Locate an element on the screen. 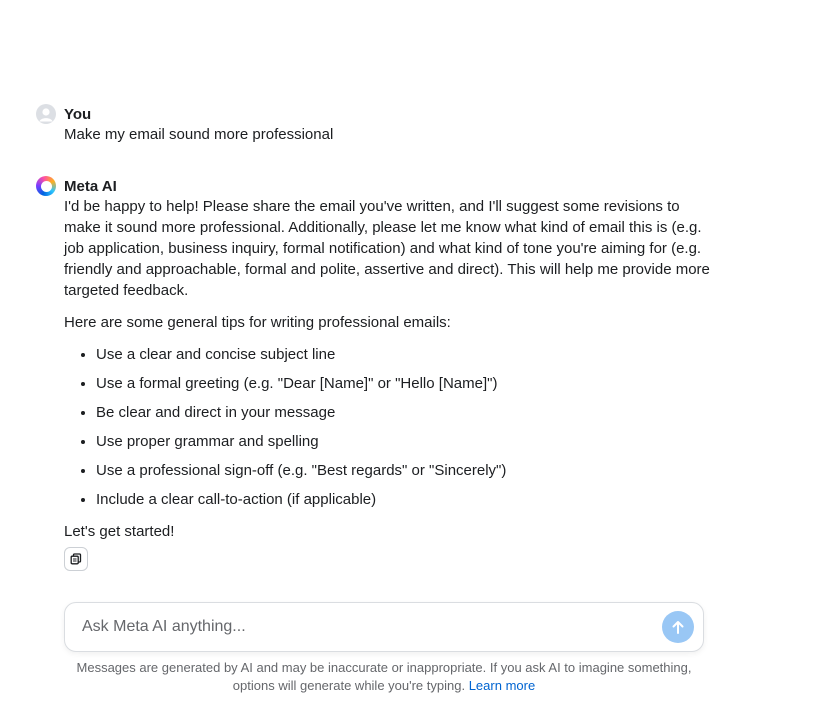  list-item: Be clear and direct in your message is located at coordinates (406, 412).